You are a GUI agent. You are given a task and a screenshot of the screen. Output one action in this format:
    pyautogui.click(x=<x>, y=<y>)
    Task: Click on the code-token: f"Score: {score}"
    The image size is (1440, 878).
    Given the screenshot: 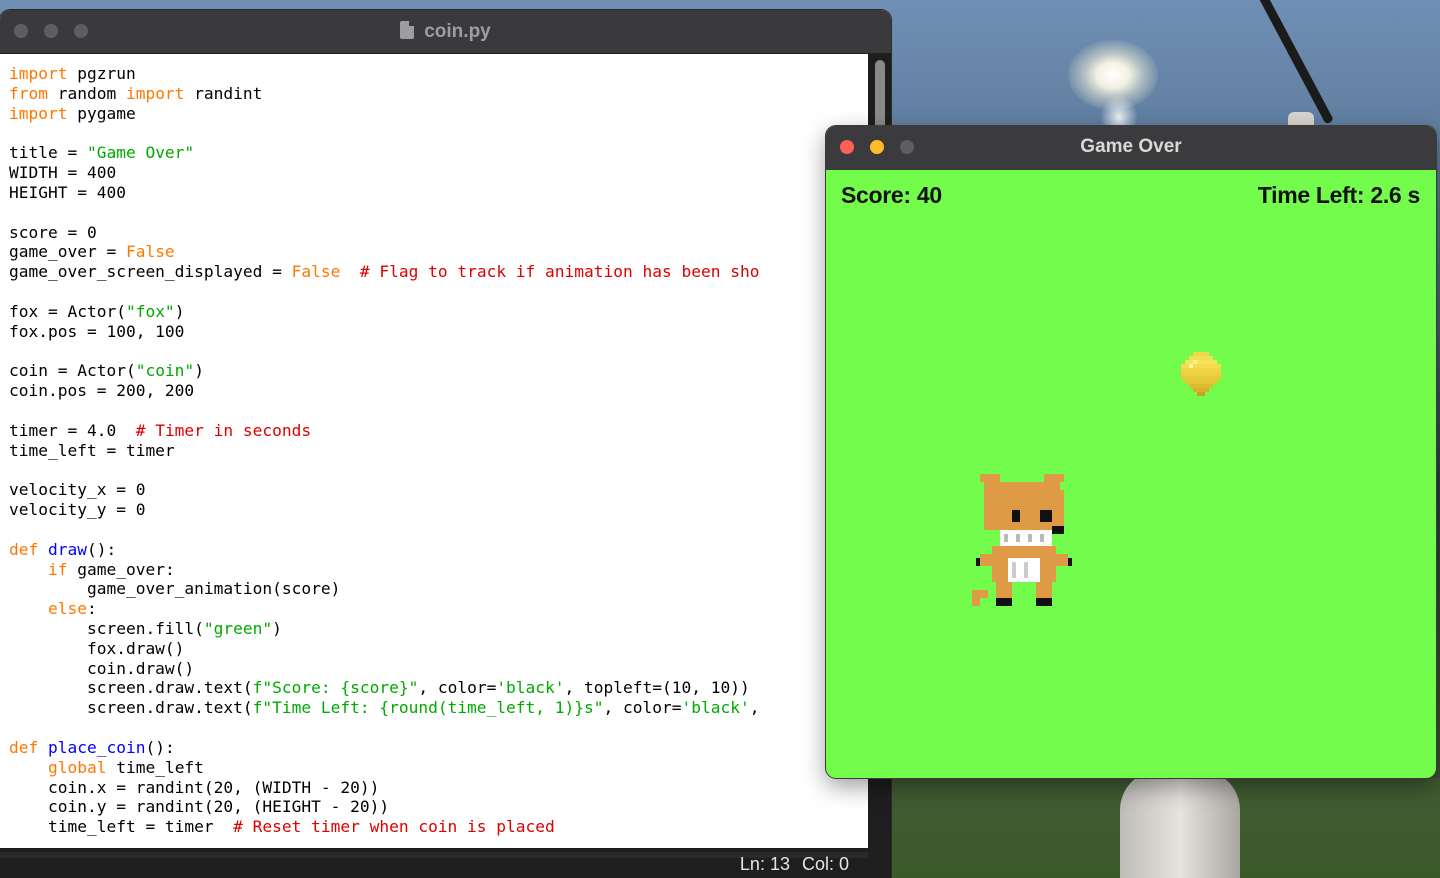 What is the action you would take?
    pyautogui.click(x=335, y=688)
    